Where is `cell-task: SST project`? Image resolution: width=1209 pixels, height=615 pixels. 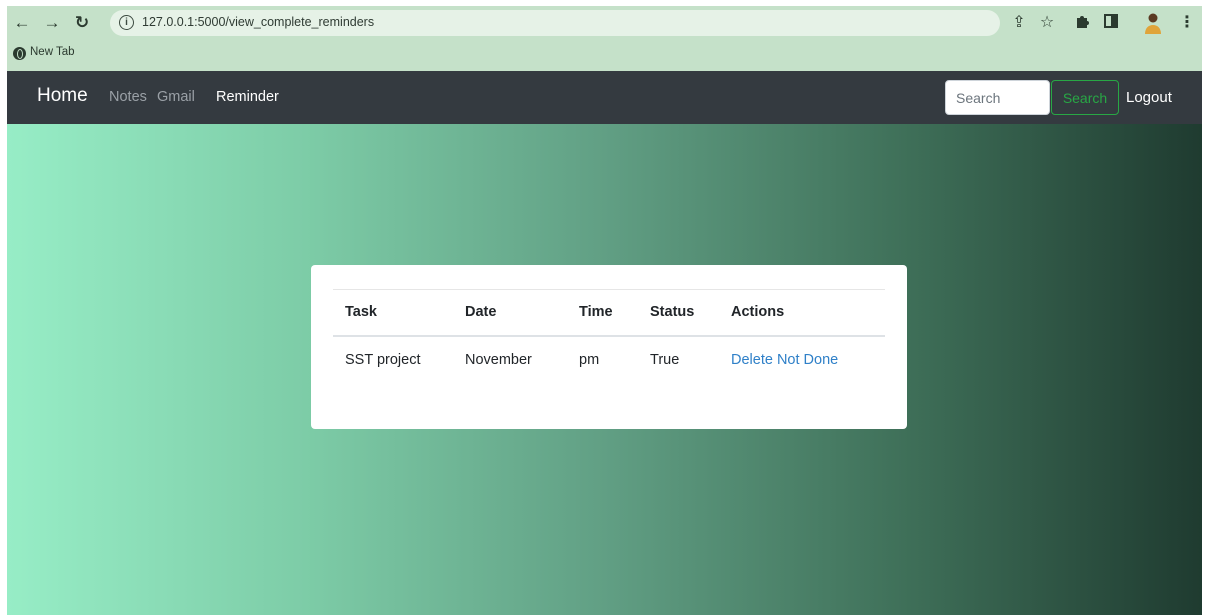 cell-task: SST project is located at coordinates (383, 360).